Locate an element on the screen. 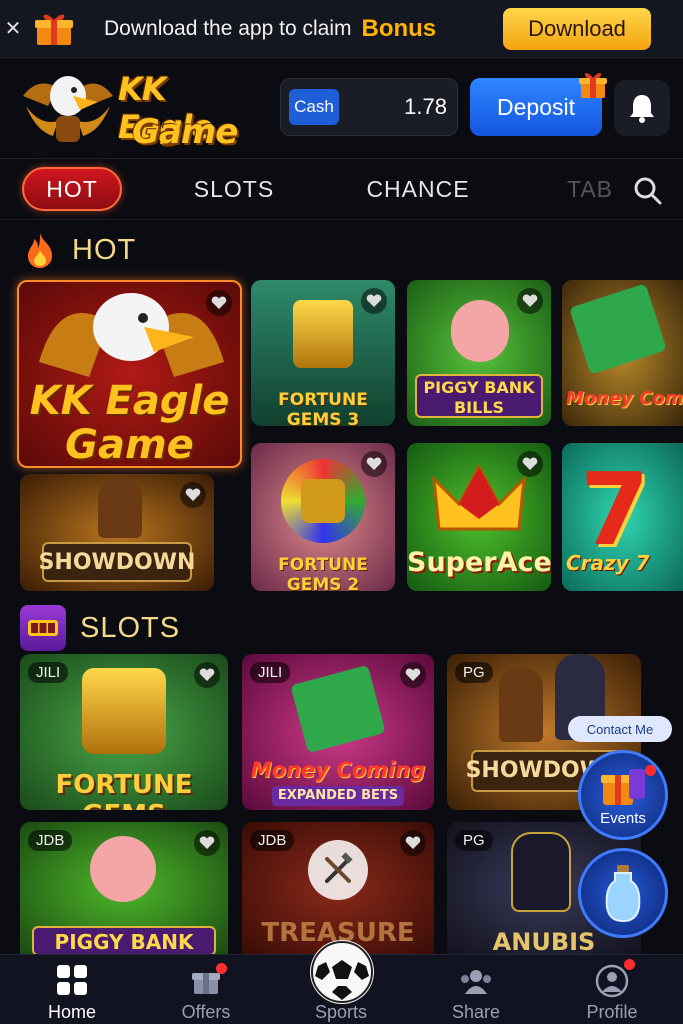 The height and width of the screenshot is (1024, 683). deposit-label: Deposit is located at coordinates (536, 106).